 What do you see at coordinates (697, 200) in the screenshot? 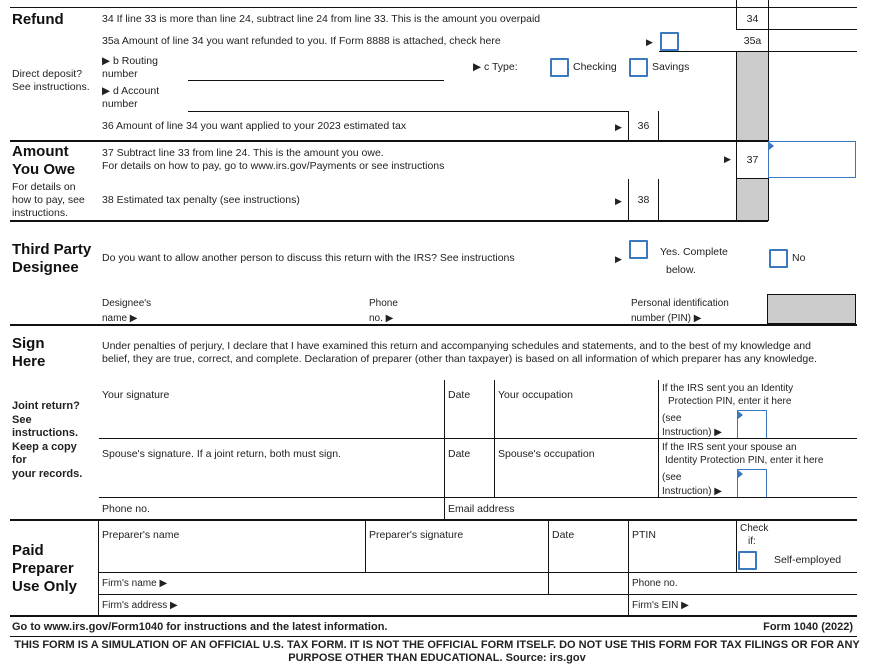
I see `line-38-amount-field` at bounding box center [697, 200].